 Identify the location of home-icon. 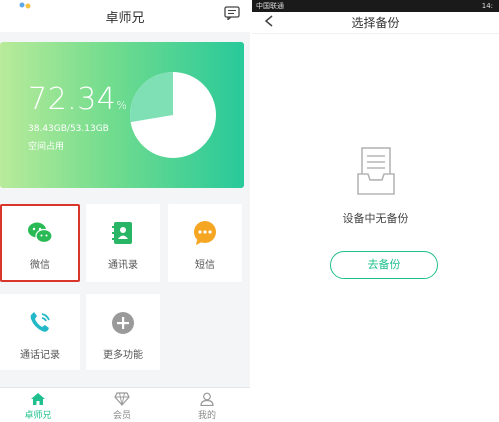
(38, 399).